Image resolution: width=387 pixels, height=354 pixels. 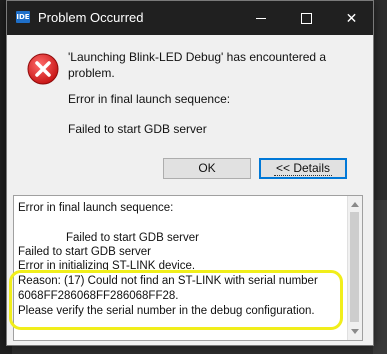 I want to click on details-line: Error in final launch sequence:, so click(x=96, y=208).